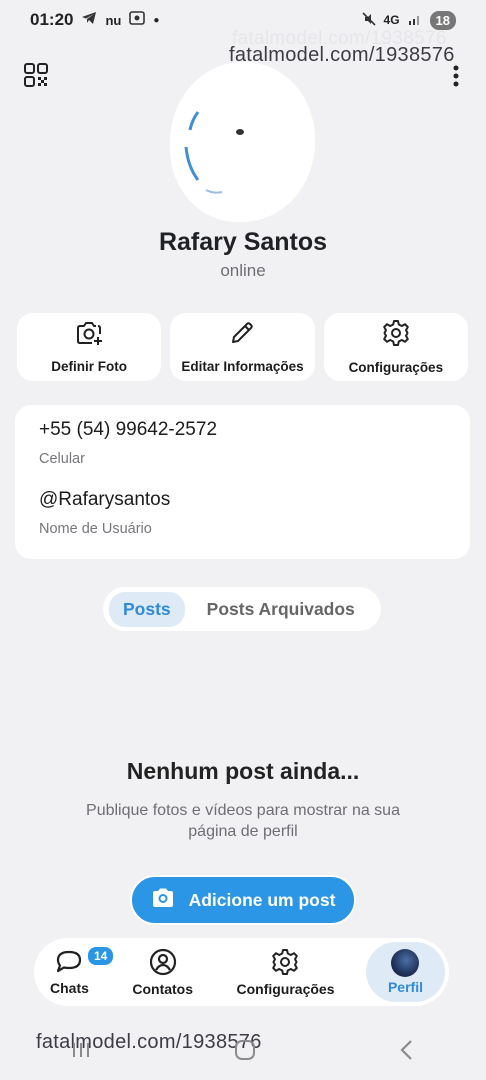 The height and width of the screenshot is (1080, 486). I want to click on username: @Rafarysantos, so click(242, 500).